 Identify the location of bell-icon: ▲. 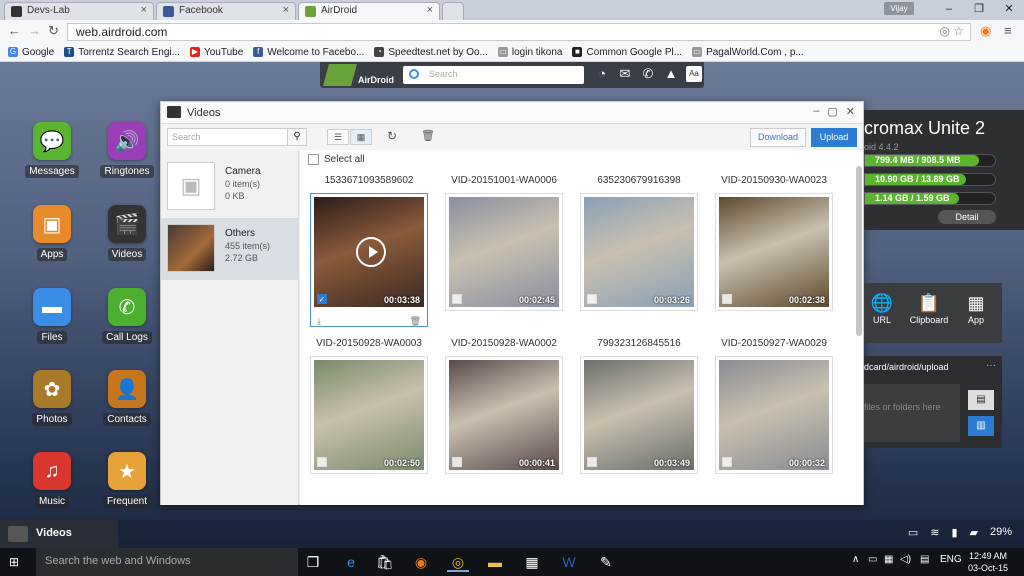
(671, 74).